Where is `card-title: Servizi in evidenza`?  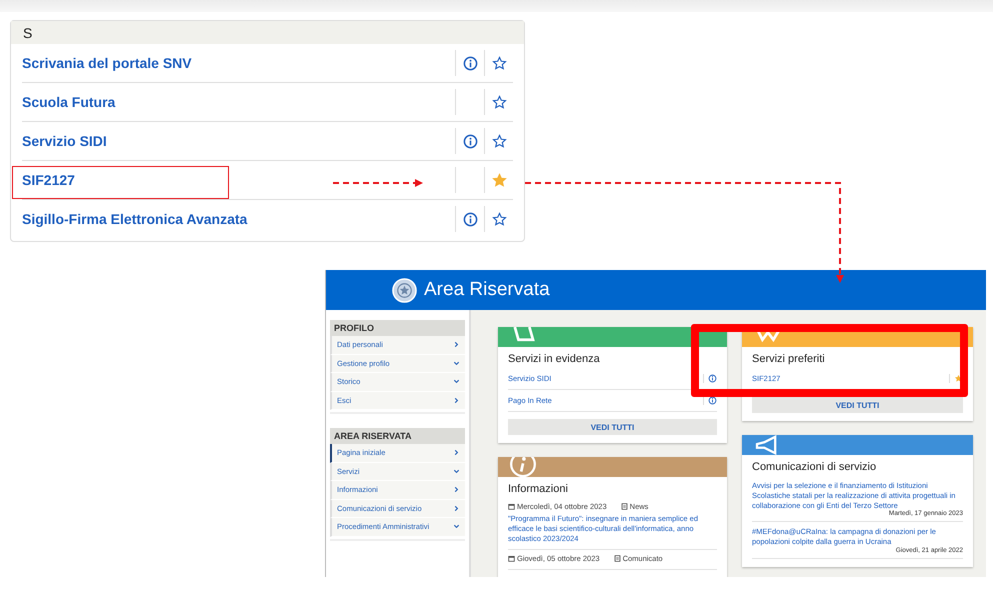
card-title: Servizi in evidenza is located at coordinates (554, 359).